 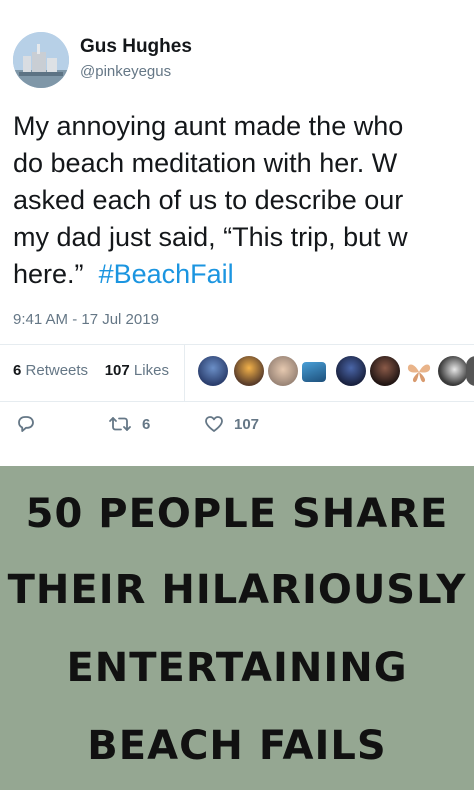 I want to click on stats-separator, so click(x=184, y=373).